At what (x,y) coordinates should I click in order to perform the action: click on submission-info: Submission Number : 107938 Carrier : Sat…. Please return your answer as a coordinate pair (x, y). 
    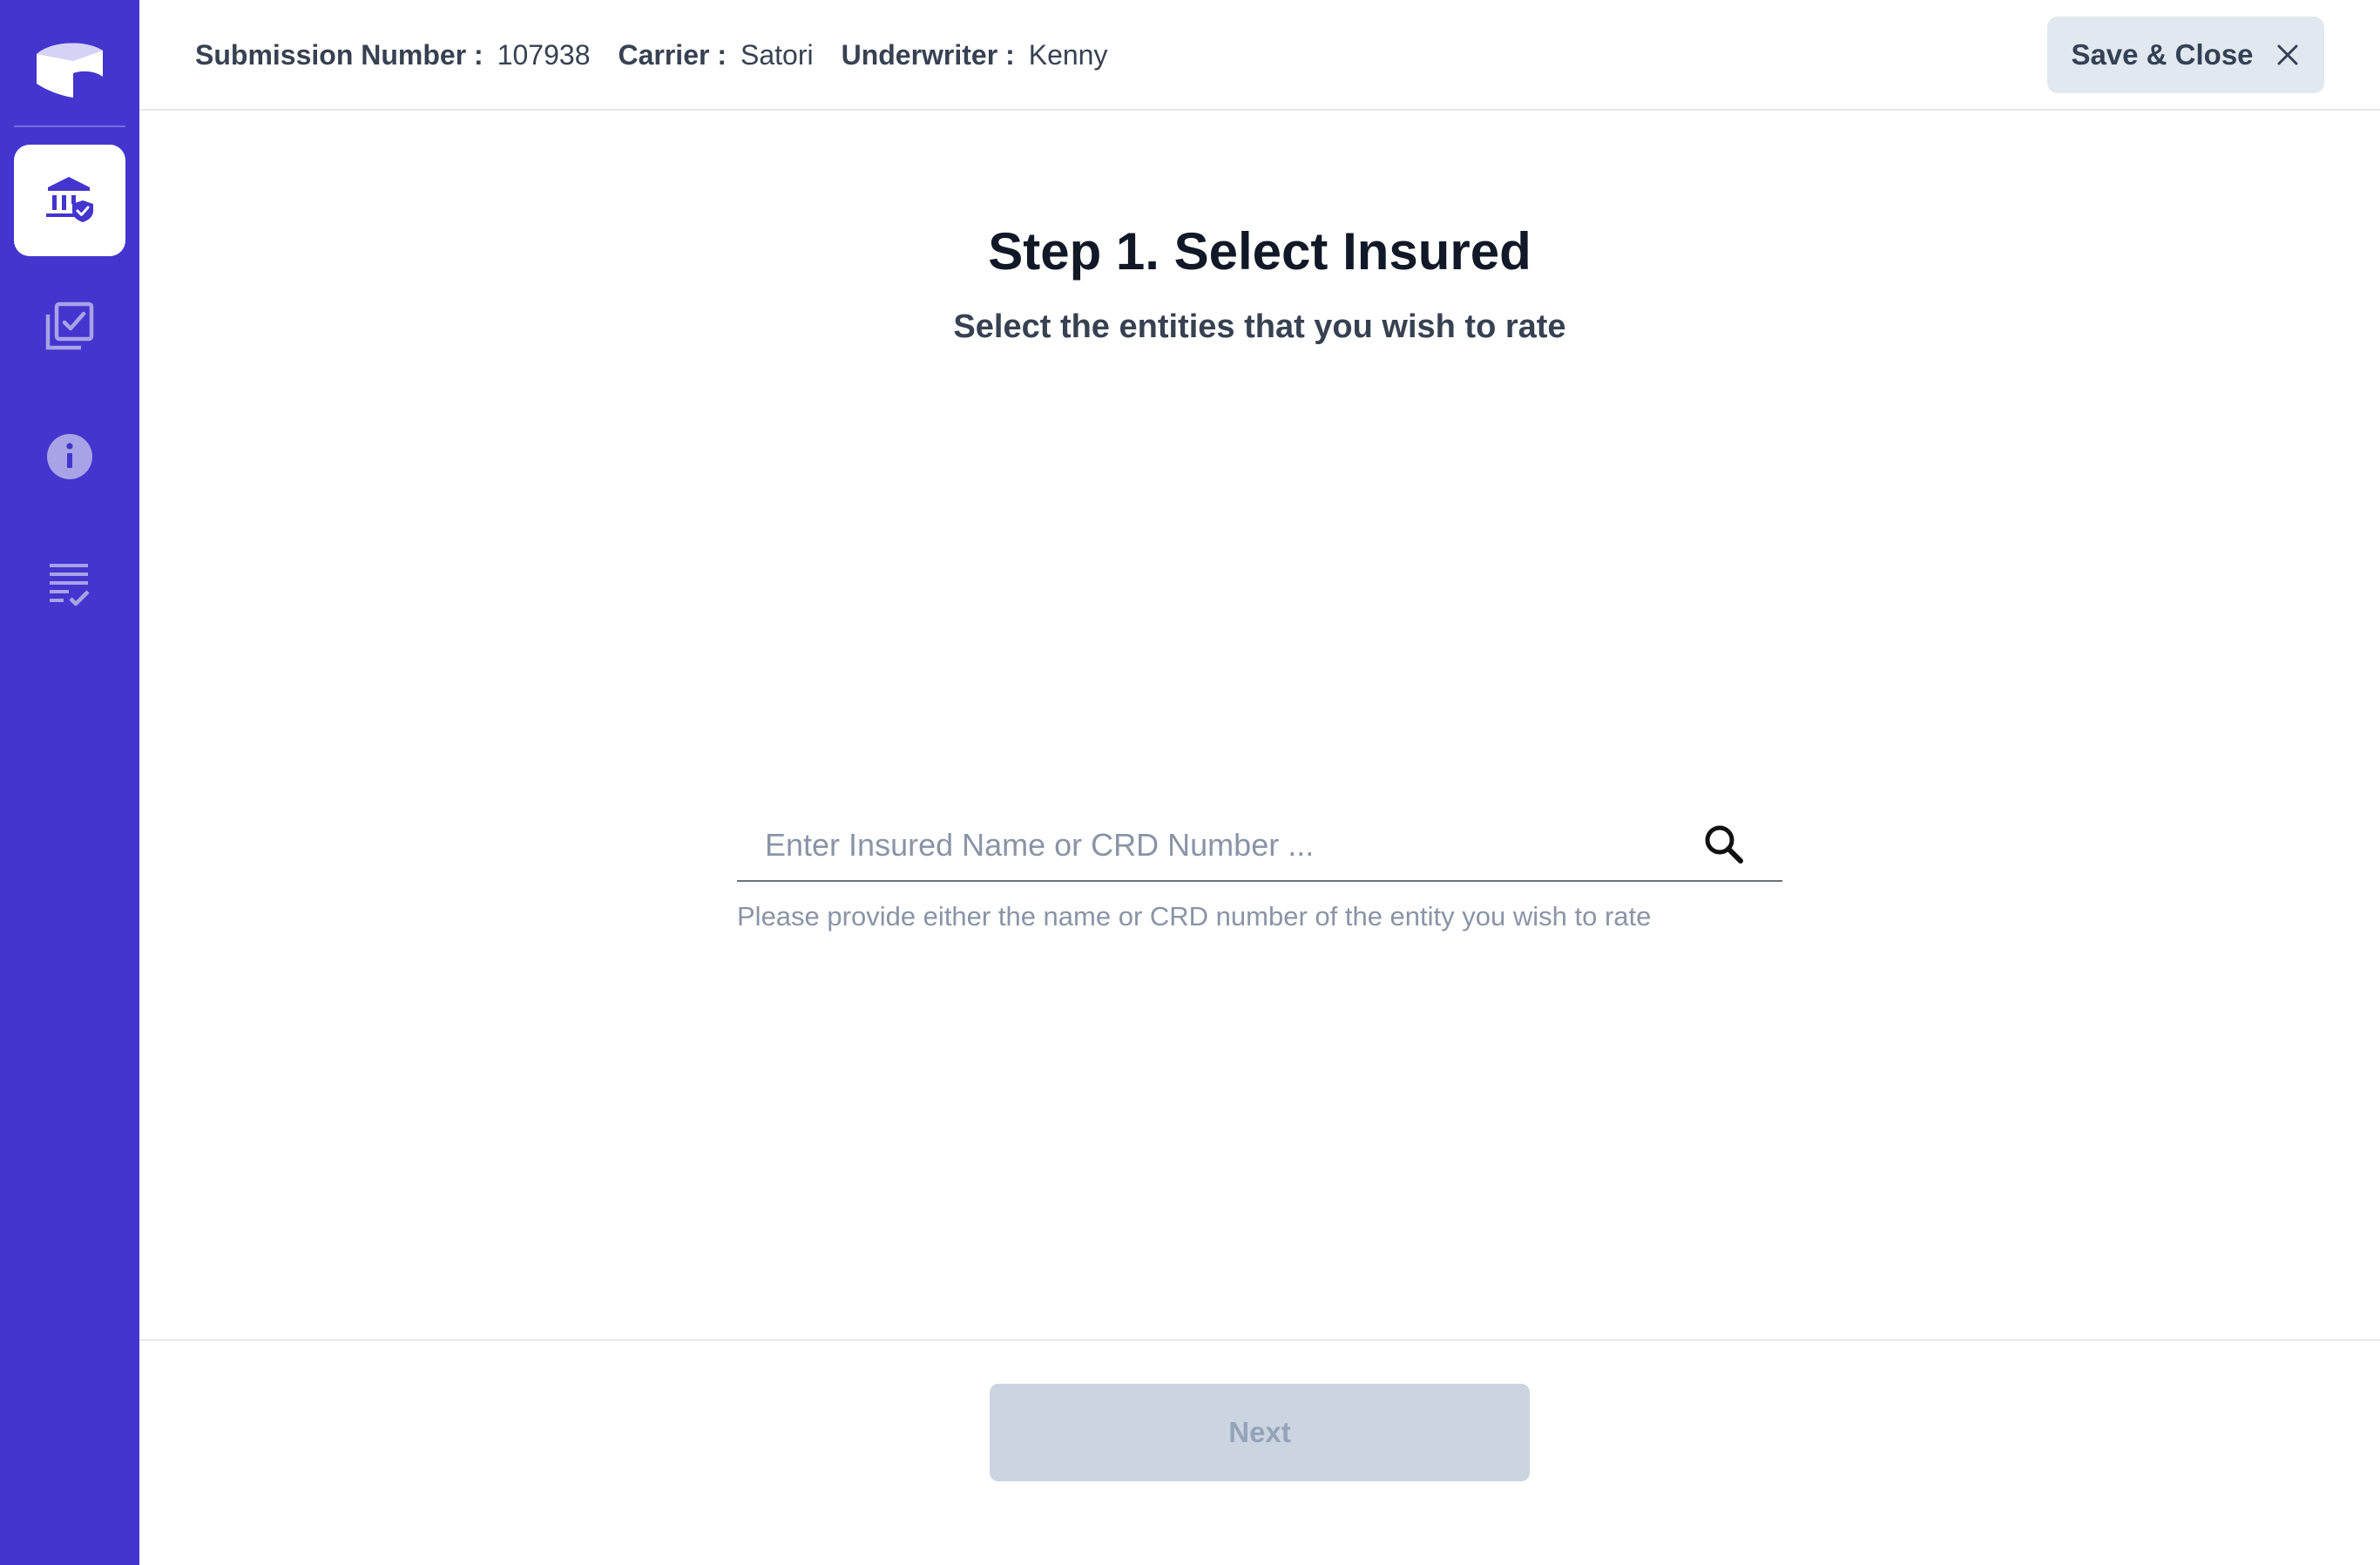
    Looking at the image, I should click on (665, 55).